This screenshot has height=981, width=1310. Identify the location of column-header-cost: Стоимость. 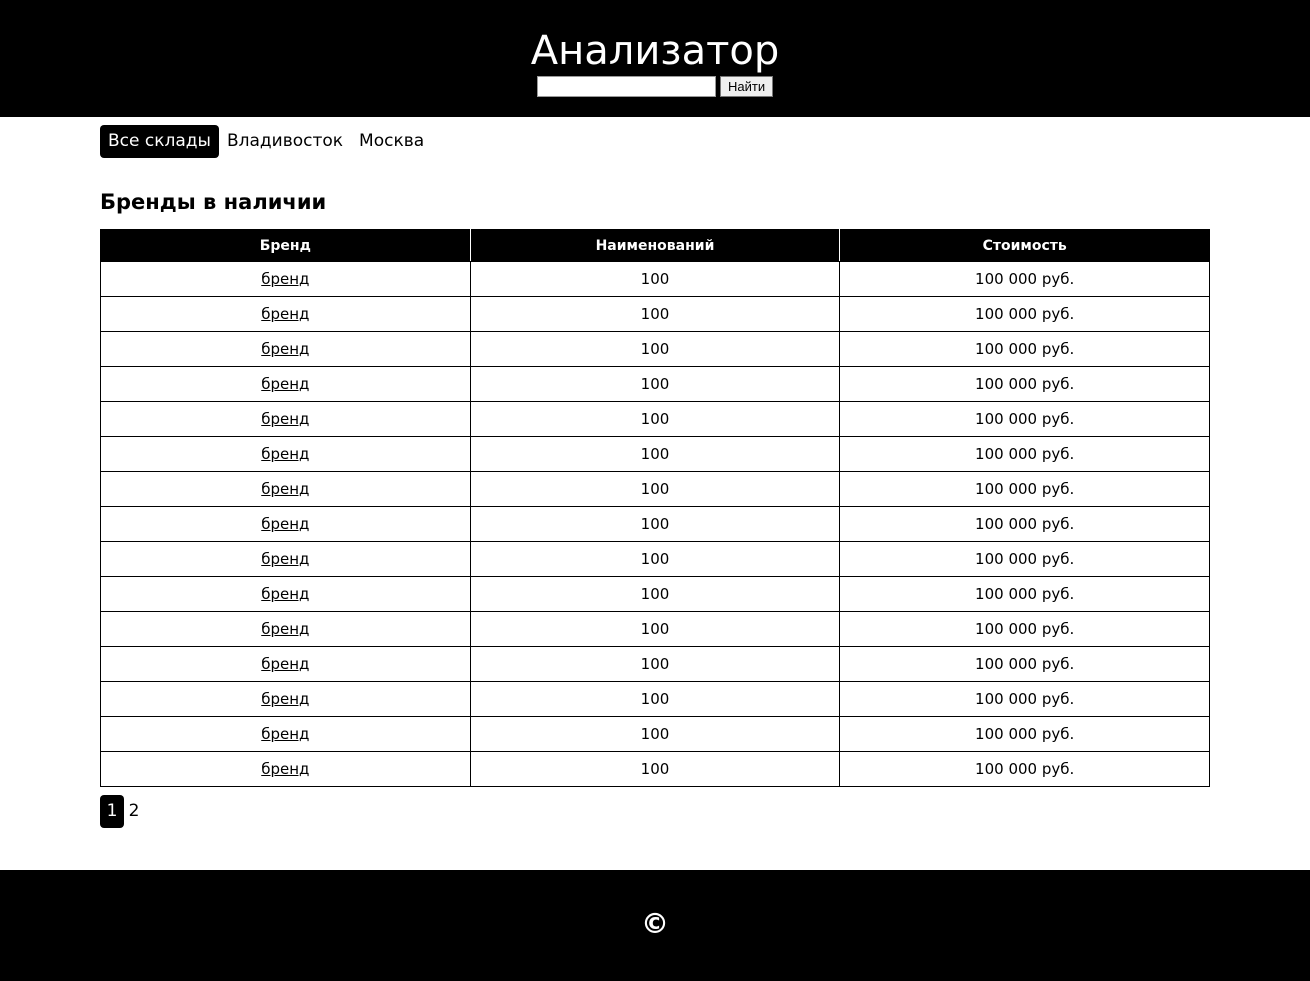
(1024, 245).